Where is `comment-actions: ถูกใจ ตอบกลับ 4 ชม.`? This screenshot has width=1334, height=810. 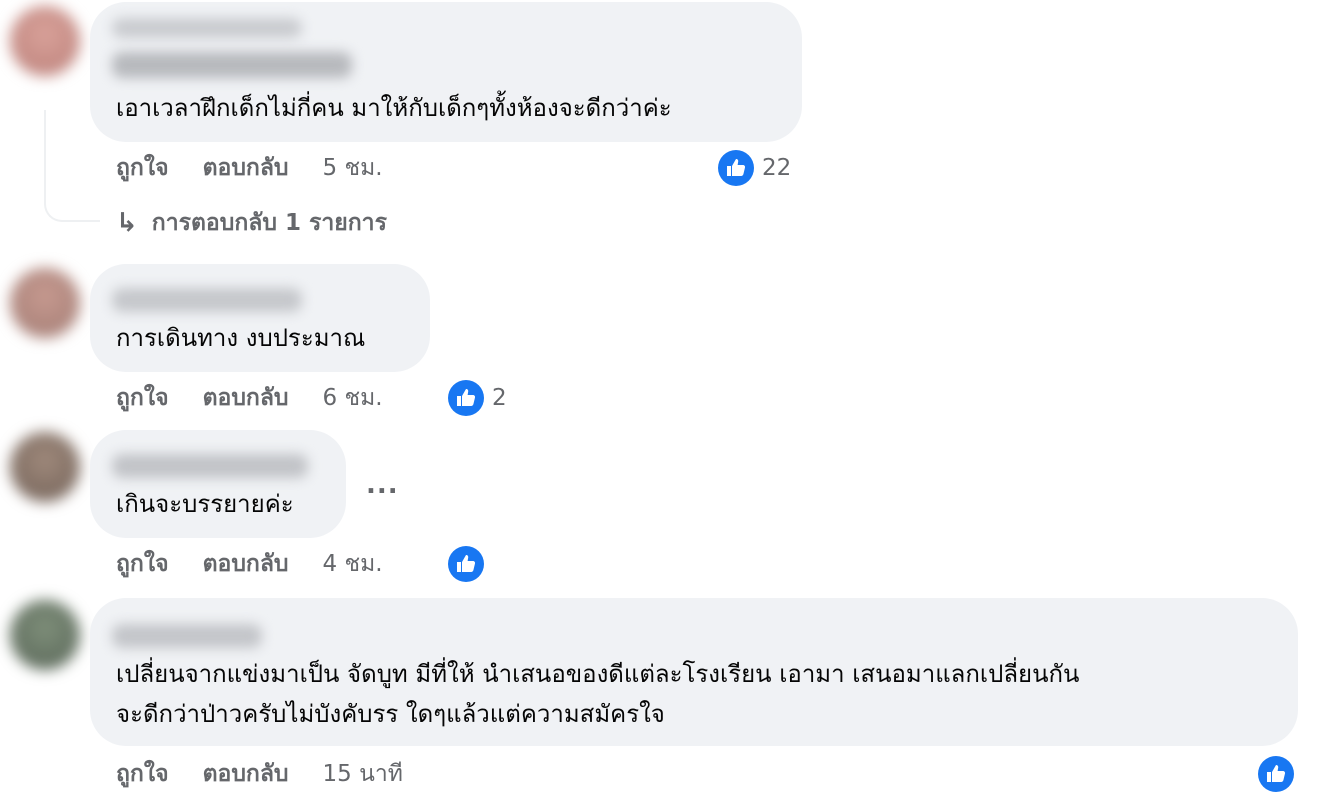
comment-actions: ถูกใจ ตอบกลับ 4 ชม. is located at coordinates (249, 564).